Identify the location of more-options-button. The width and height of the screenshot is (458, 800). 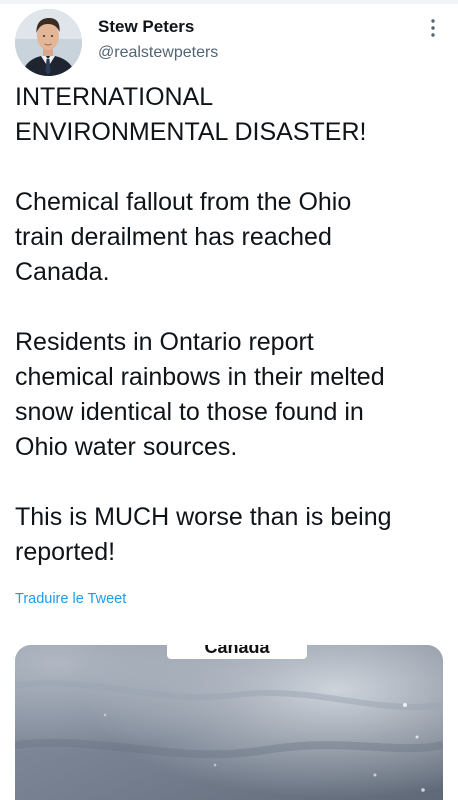
(433, 28).